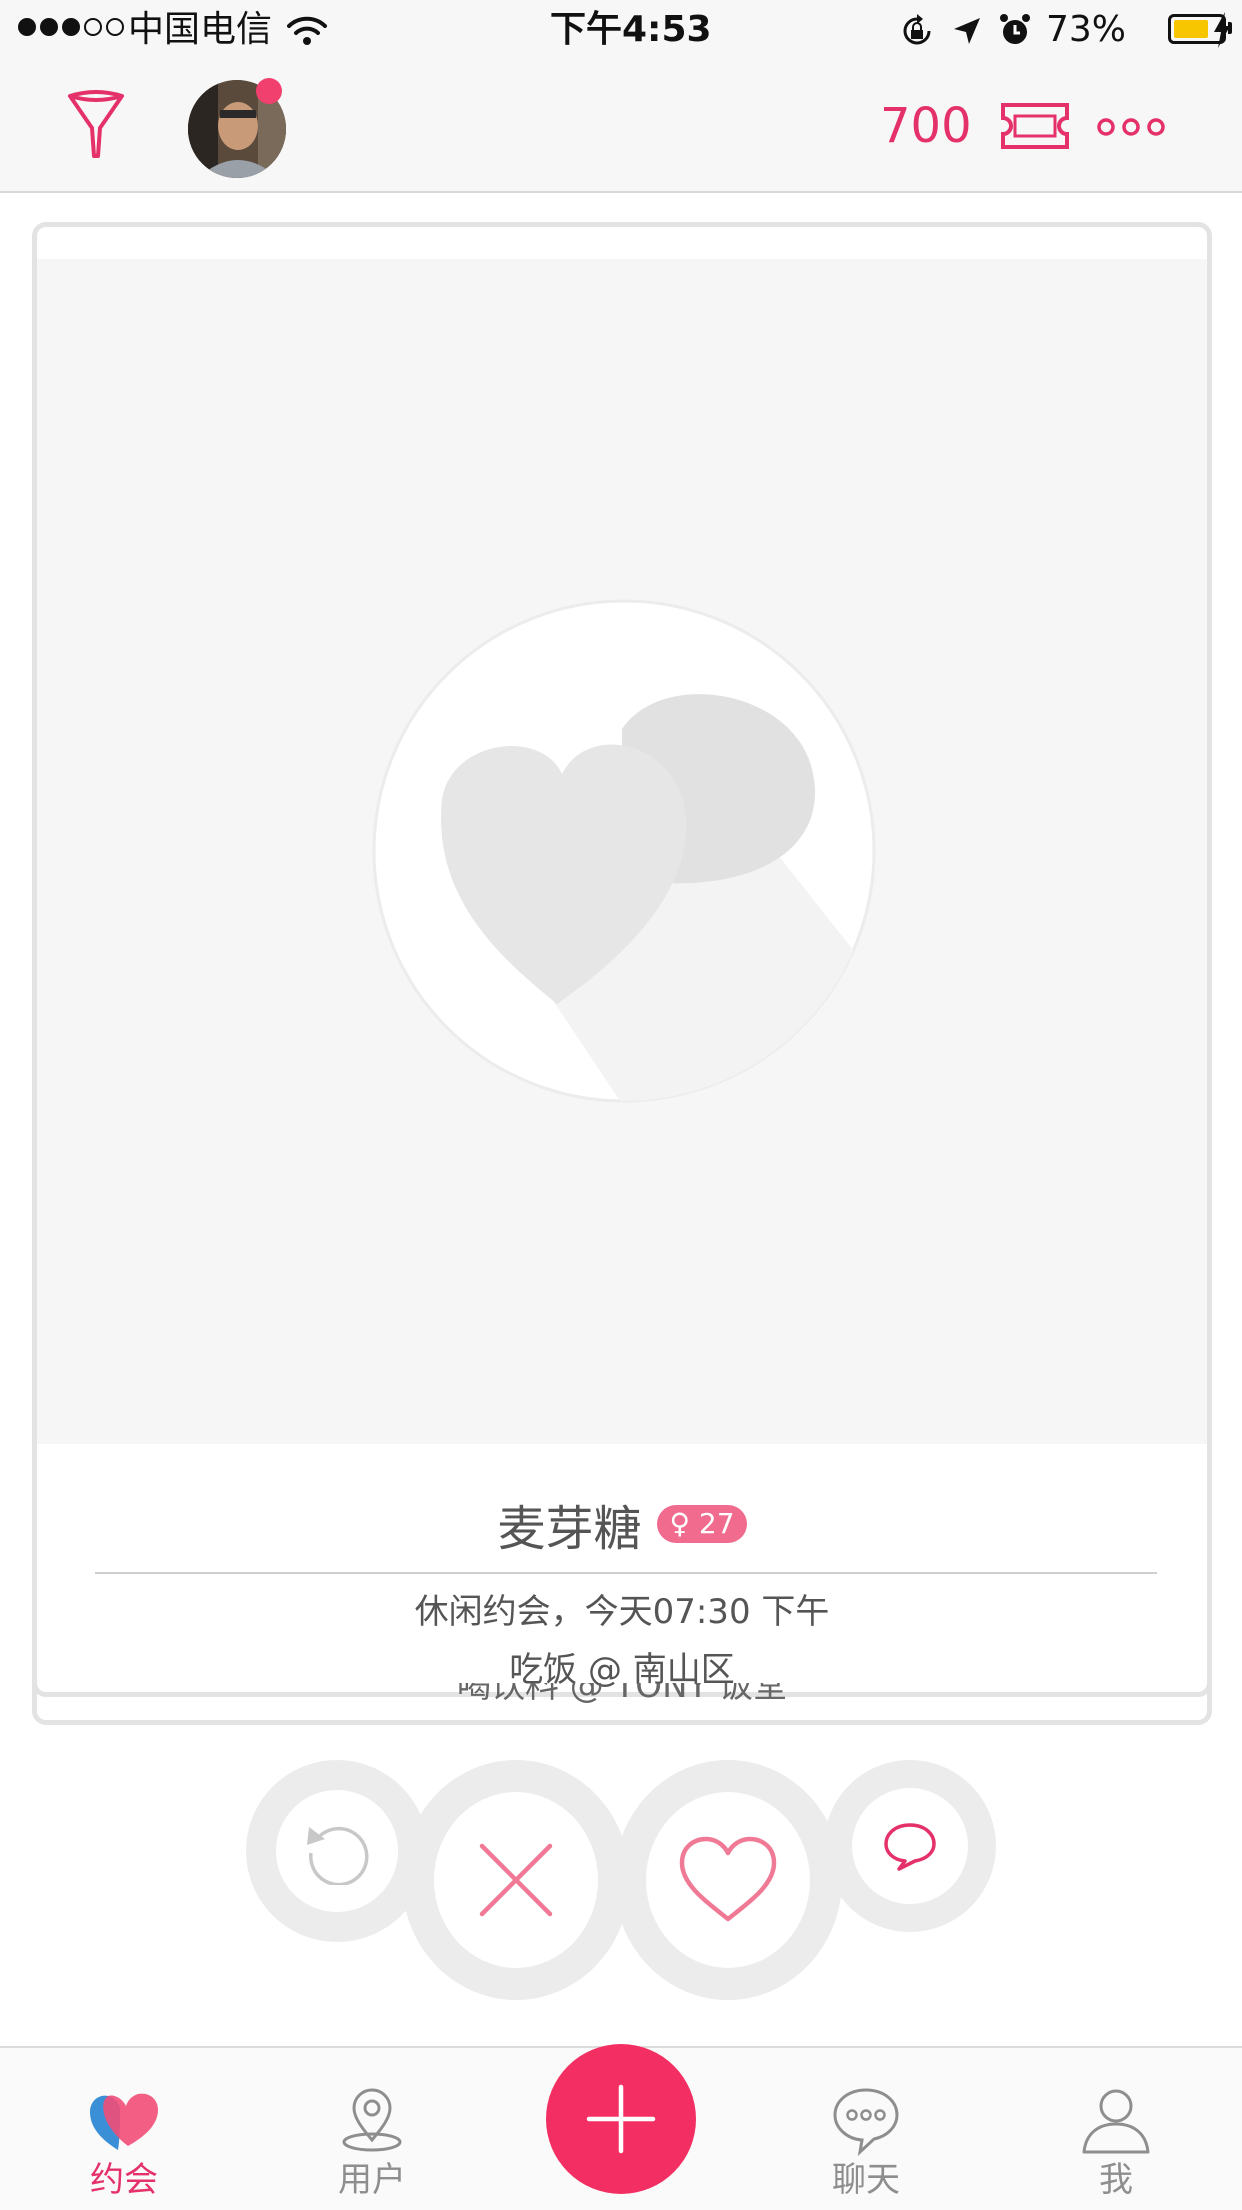  I want to click on tab-label: 聊天, so click(866, 2180).